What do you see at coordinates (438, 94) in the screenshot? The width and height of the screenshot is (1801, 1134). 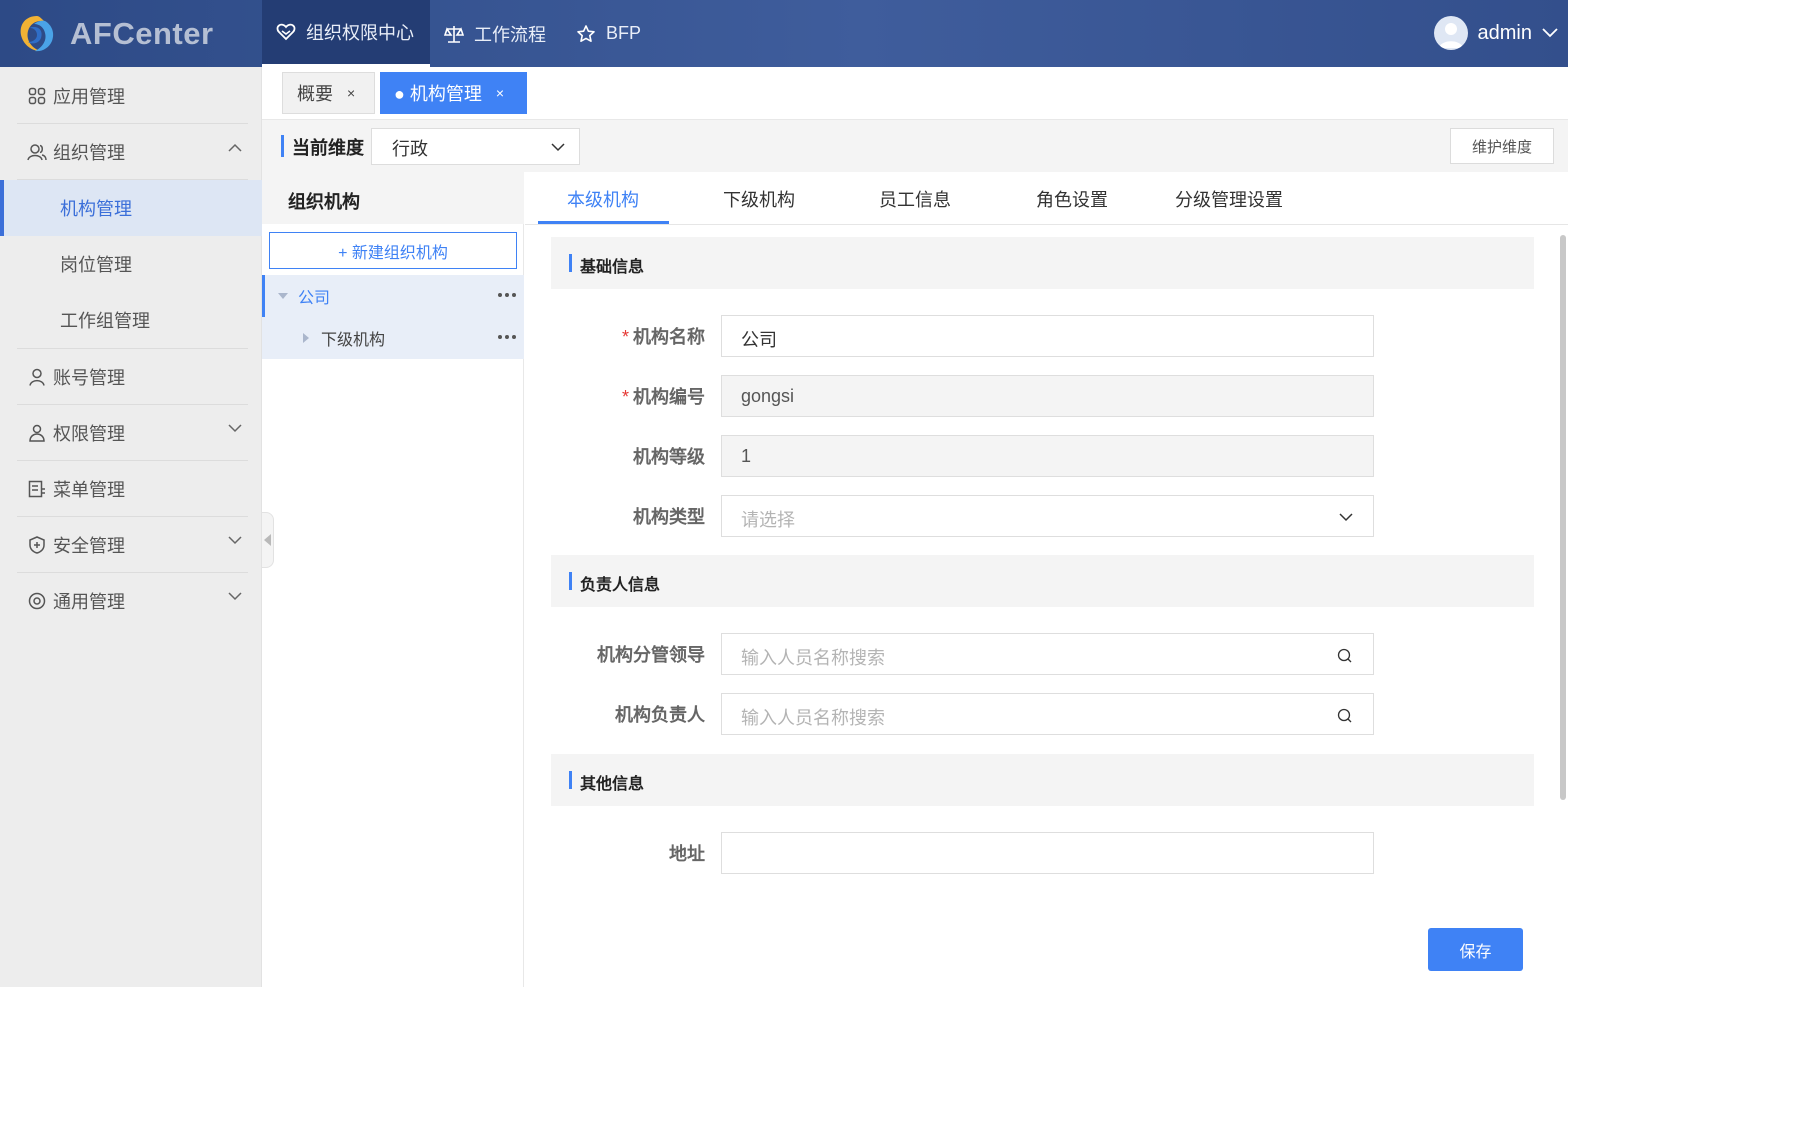 I see `page-tab-label: ● 机构管理` at bounding box center [438, 94].